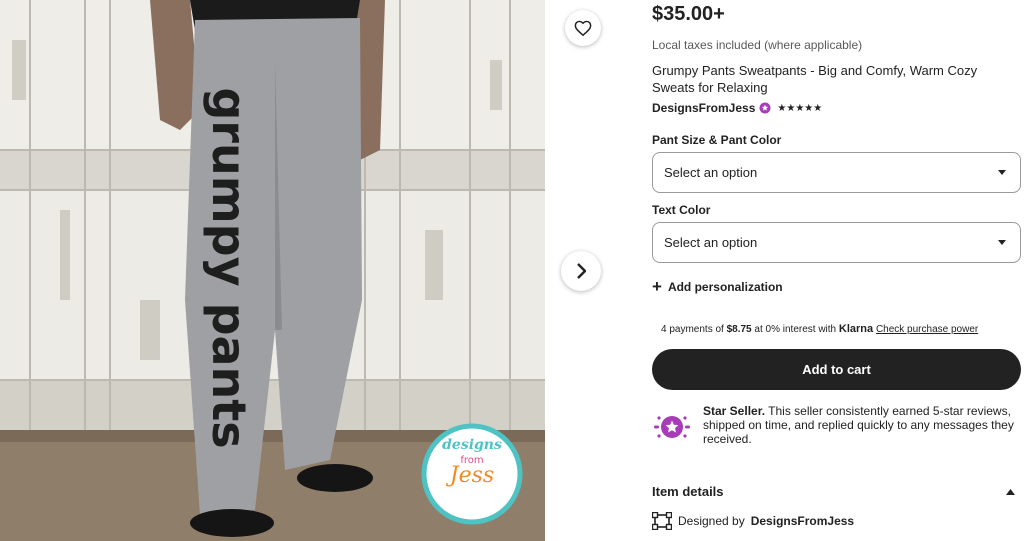 The height and width of the screenshot is (541, 1024). Describe the element at coordinates (472, 459) in the screenshot. I see `shop-logo: designs from Jess` at that location.